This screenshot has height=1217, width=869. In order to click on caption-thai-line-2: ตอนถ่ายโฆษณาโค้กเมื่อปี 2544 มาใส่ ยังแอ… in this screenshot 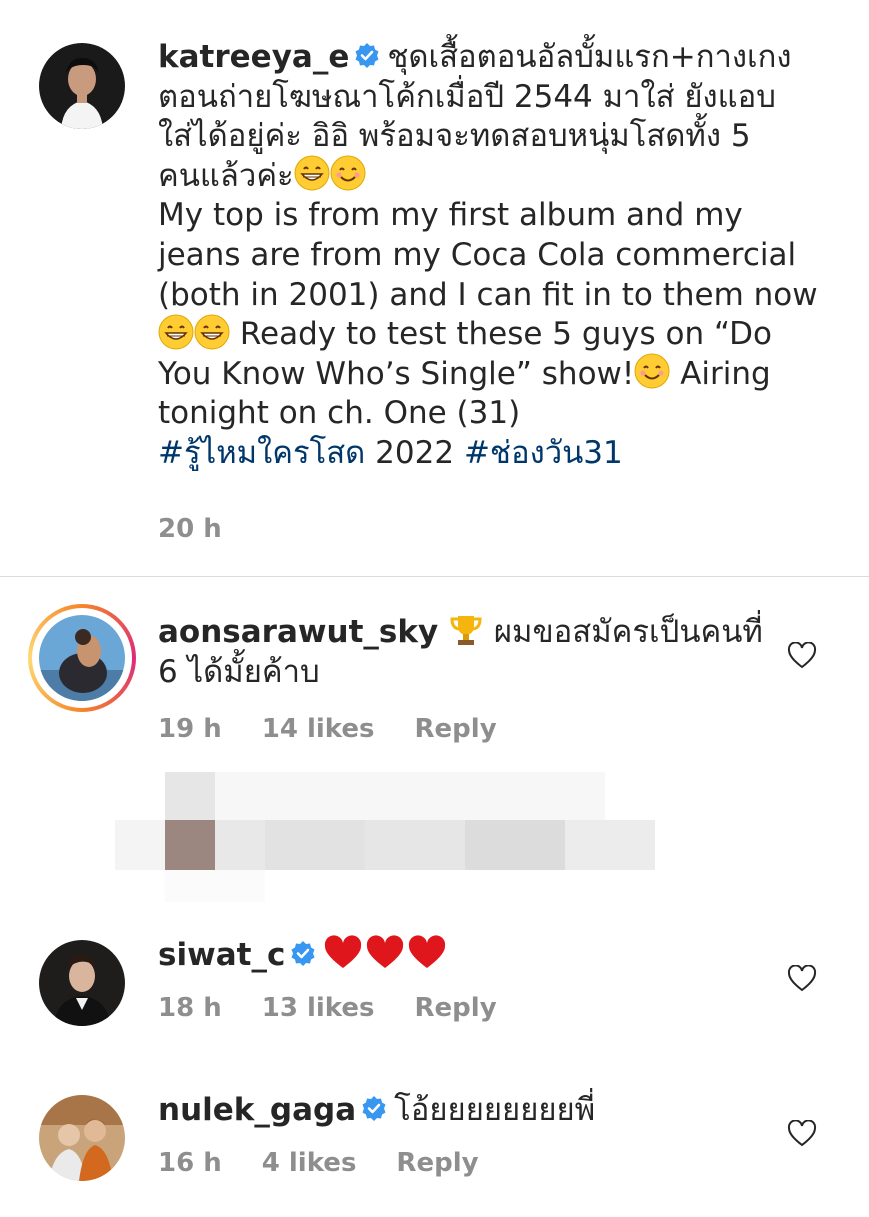, I will do `click(467, 96)`.